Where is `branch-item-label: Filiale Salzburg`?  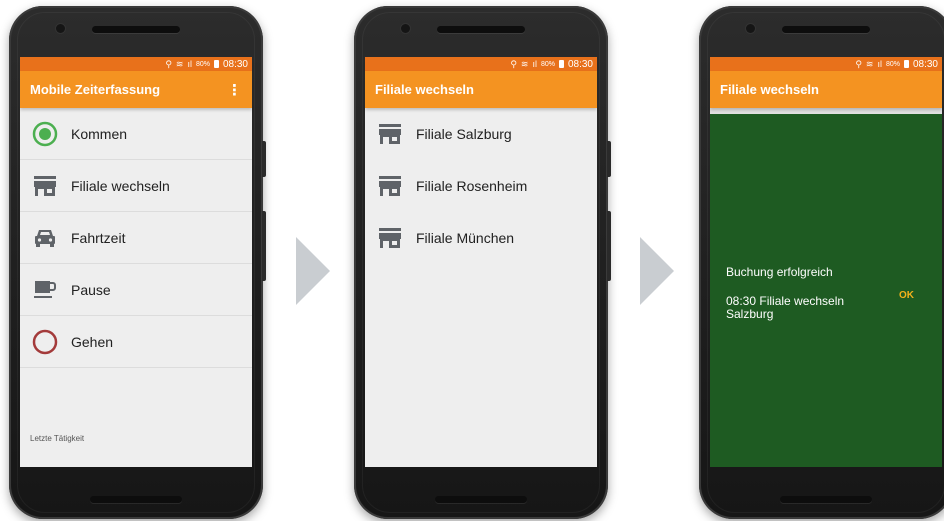 branch-item-label: Filiale Salzburg is located at coordinates (464, 134).